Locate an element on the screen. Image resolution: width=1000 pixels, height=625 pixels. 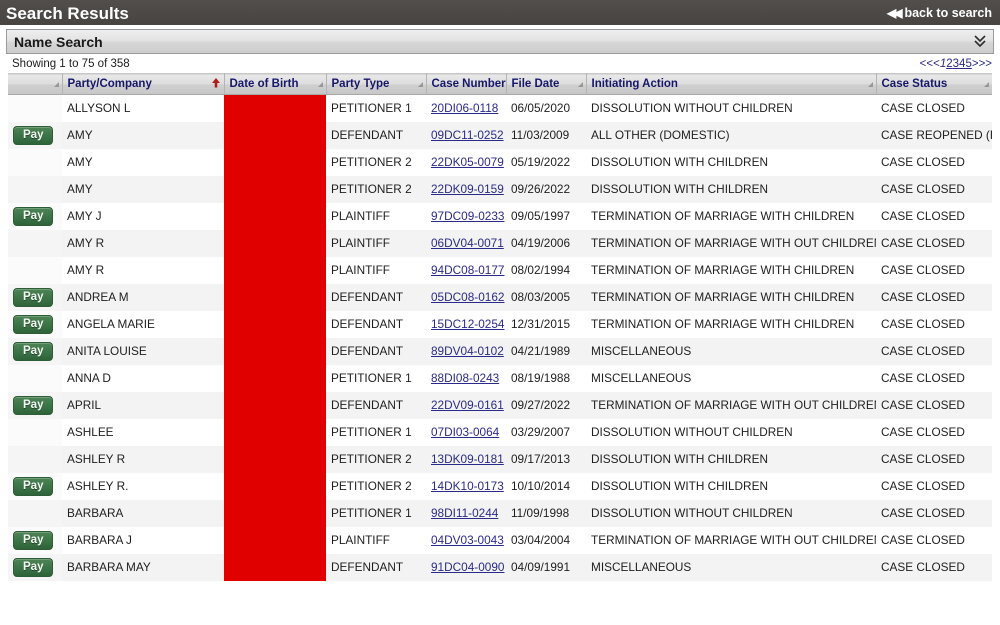
cell-file-date: 04/21/1989 is located at coordinates (546, 351).